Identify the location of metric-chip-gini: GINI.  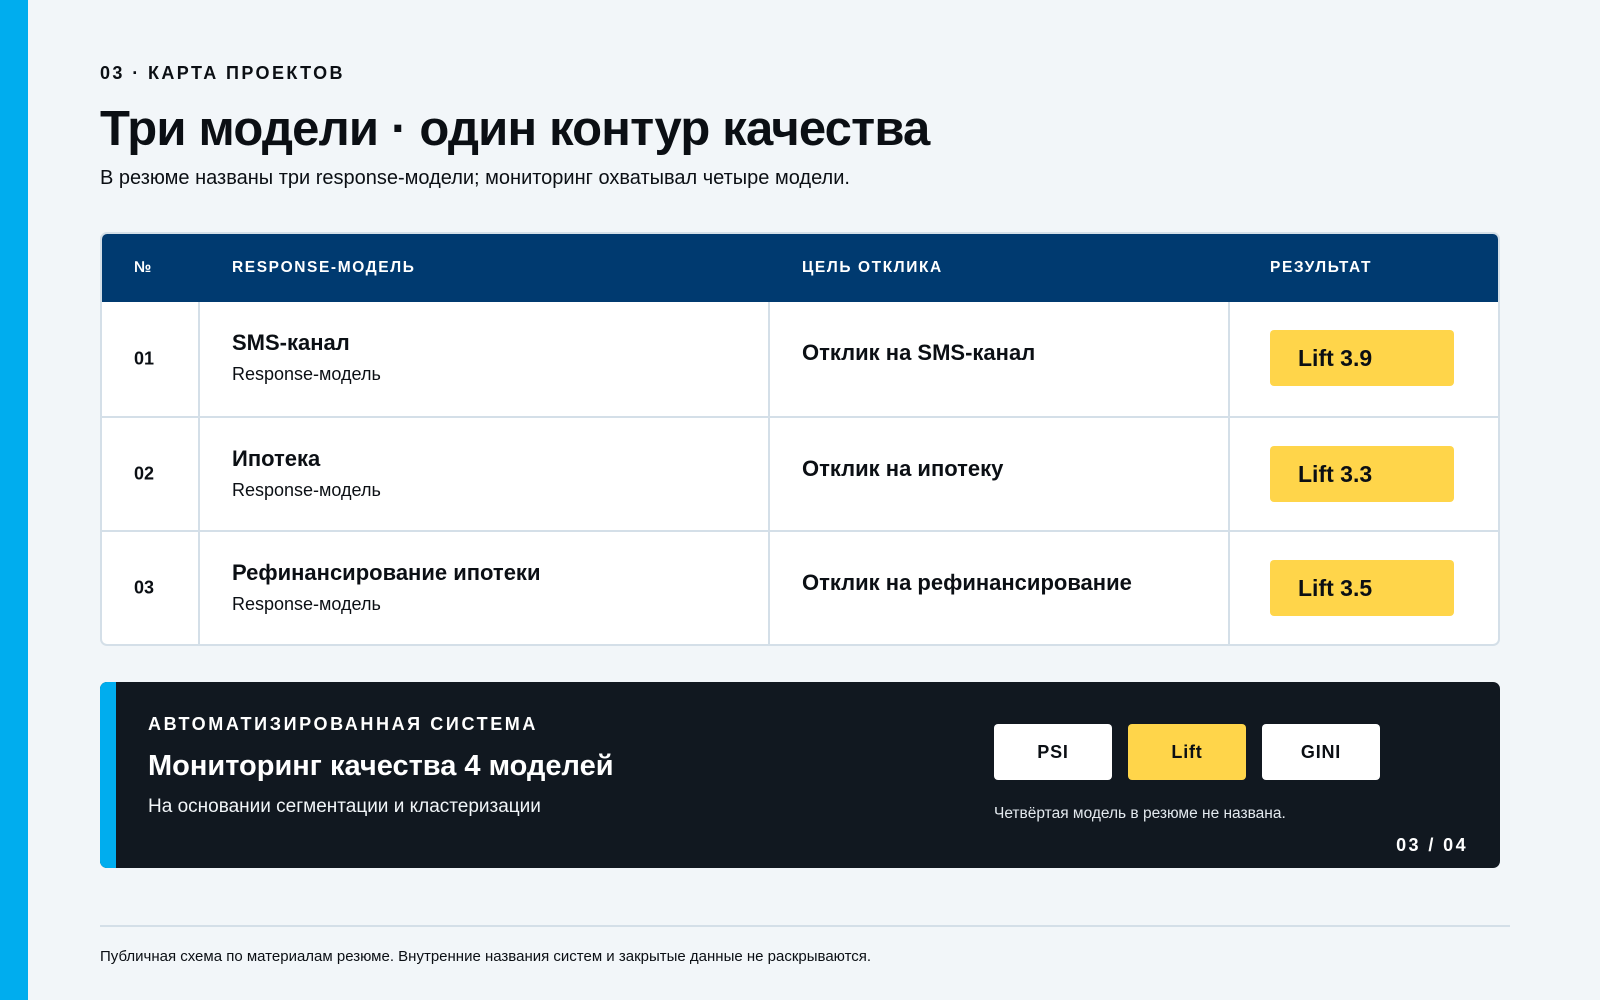
(1321, 752).